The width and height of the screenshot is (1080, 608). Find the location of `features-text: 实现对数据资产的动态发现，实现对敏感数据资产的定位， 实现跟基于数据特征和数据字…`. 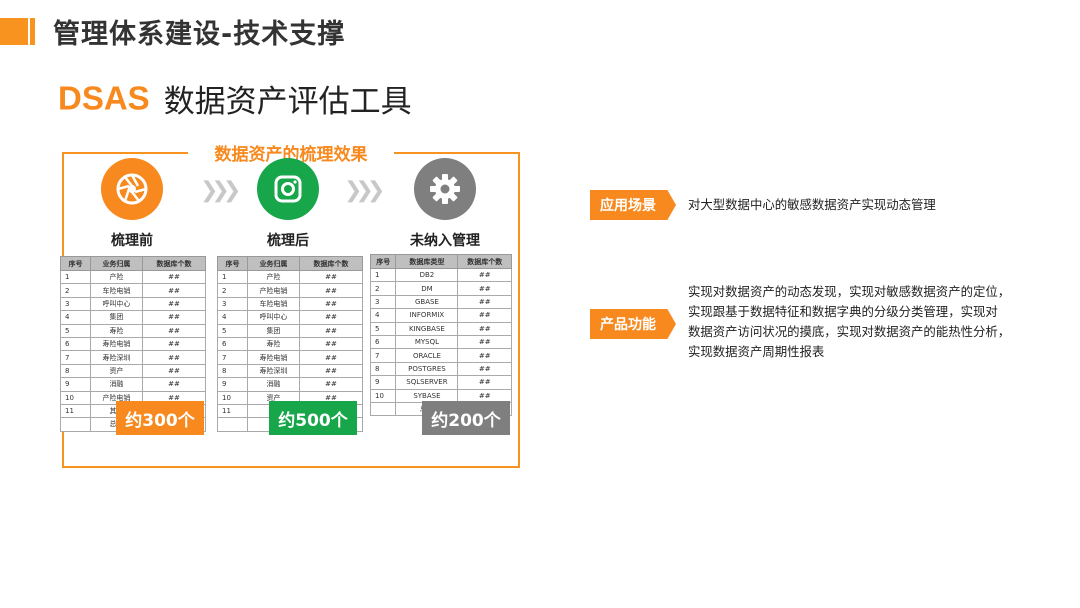

features-text: 实现对数据资产的动态发现，实现对敏感数据资产的定位， 实现跟基于数据特征和数据字… is located at coordinates (868, 322).